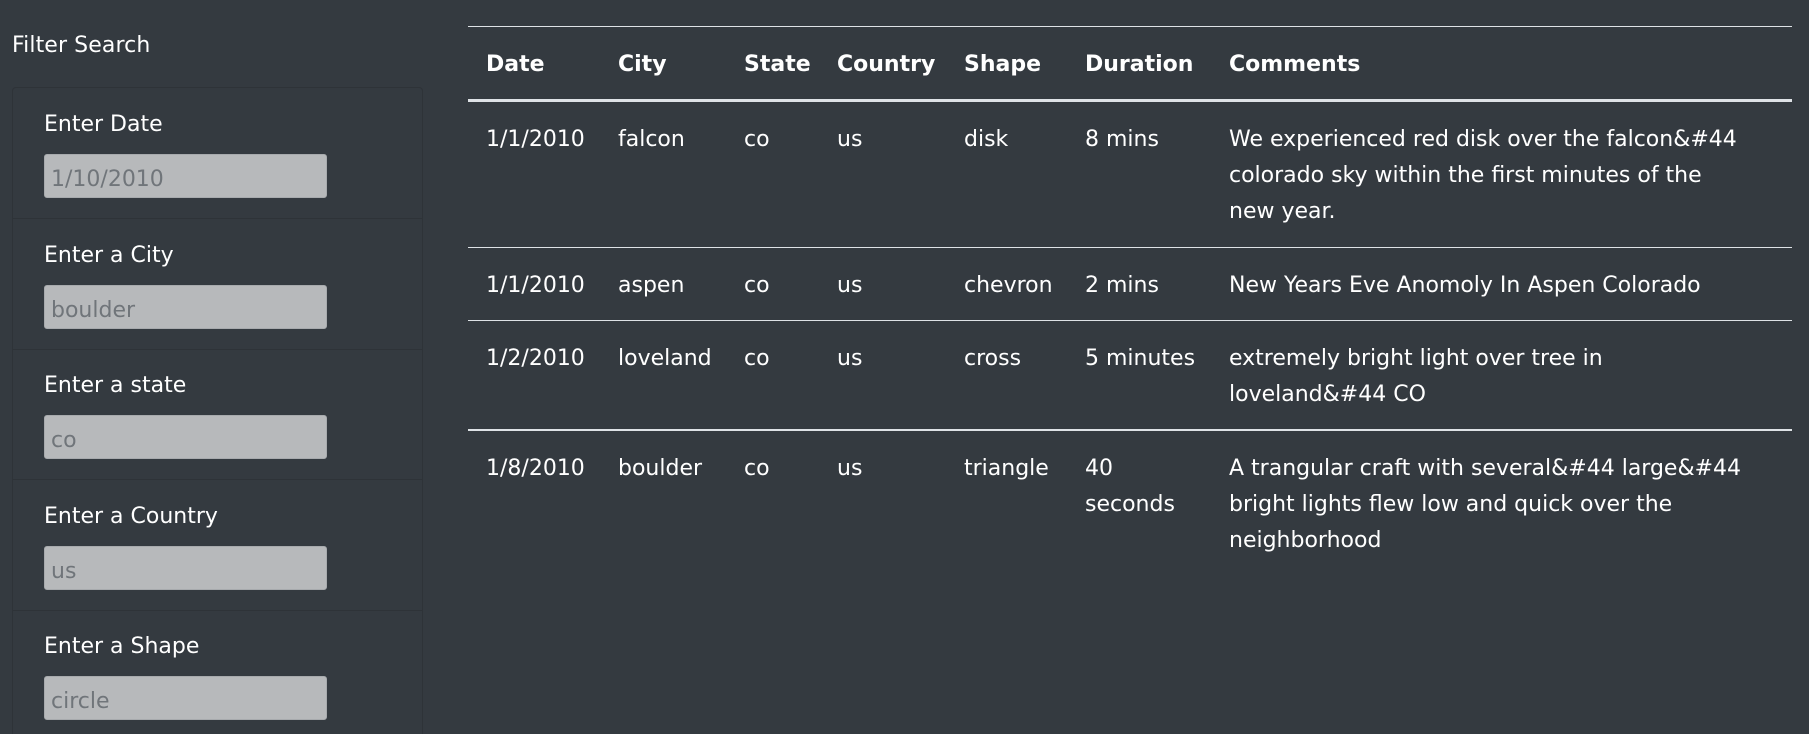  Describe the element at coordinates (185, 176) in the screenshot. I see `date-input` at that location.